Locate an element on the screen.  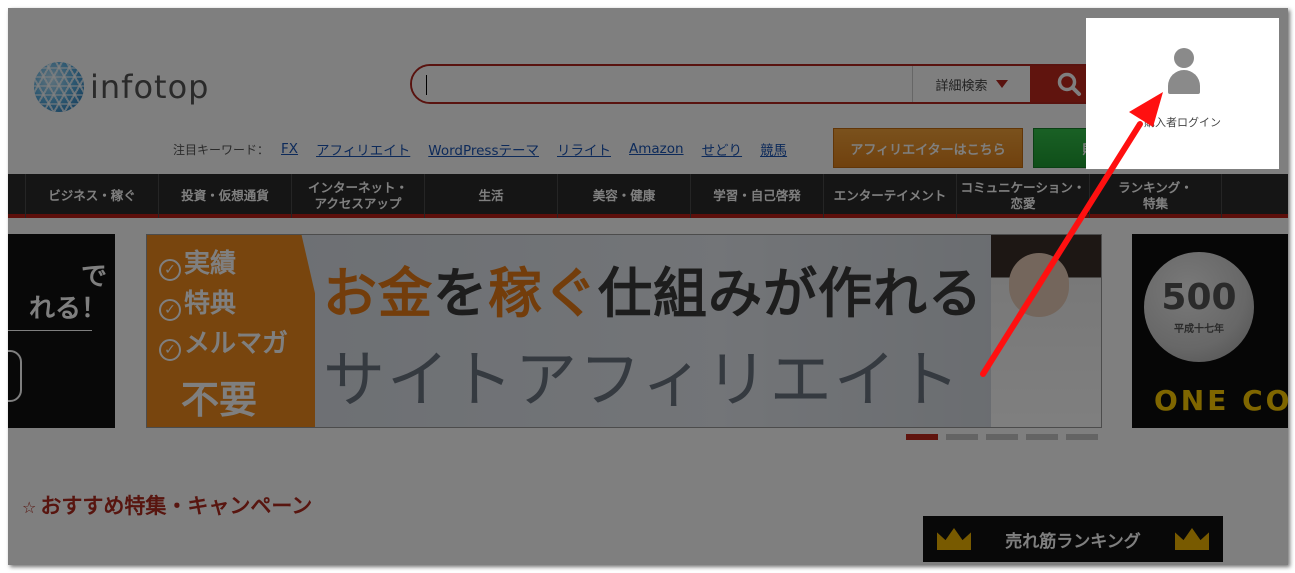
nav-item-beauty: 美容・健康 is located at coordinates (623, 196).